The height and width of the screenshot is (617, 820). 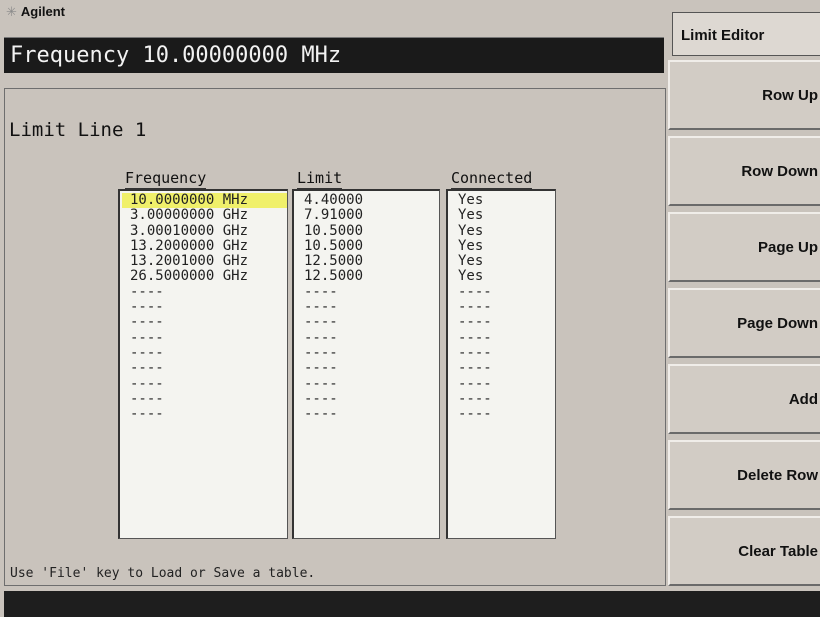 I want to click on row-up-button: Row Up, so click(x=744, y=95).